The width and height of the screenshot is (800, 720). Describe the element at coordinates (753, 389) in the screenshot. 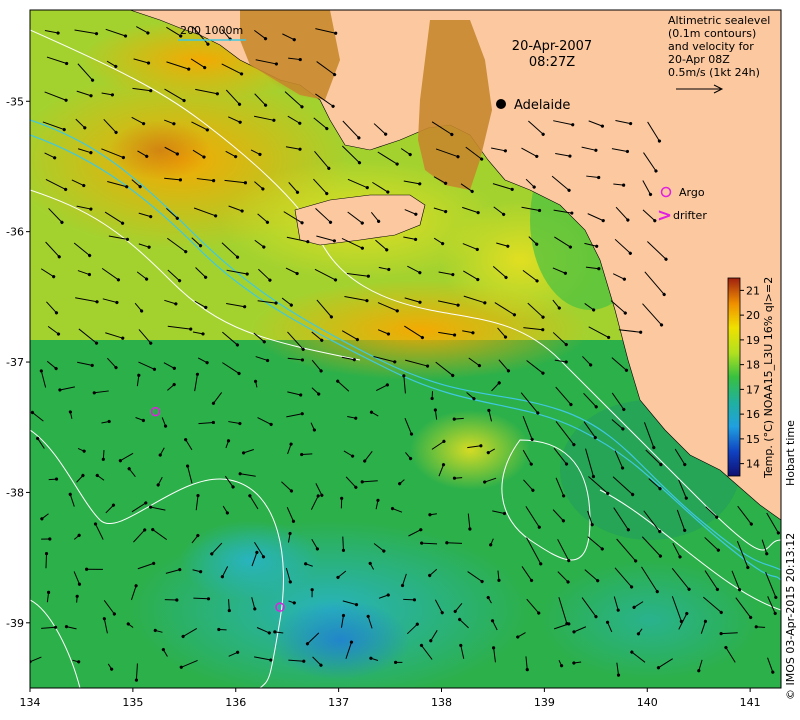

I see `colorbar-tick-label: 17` at that location.